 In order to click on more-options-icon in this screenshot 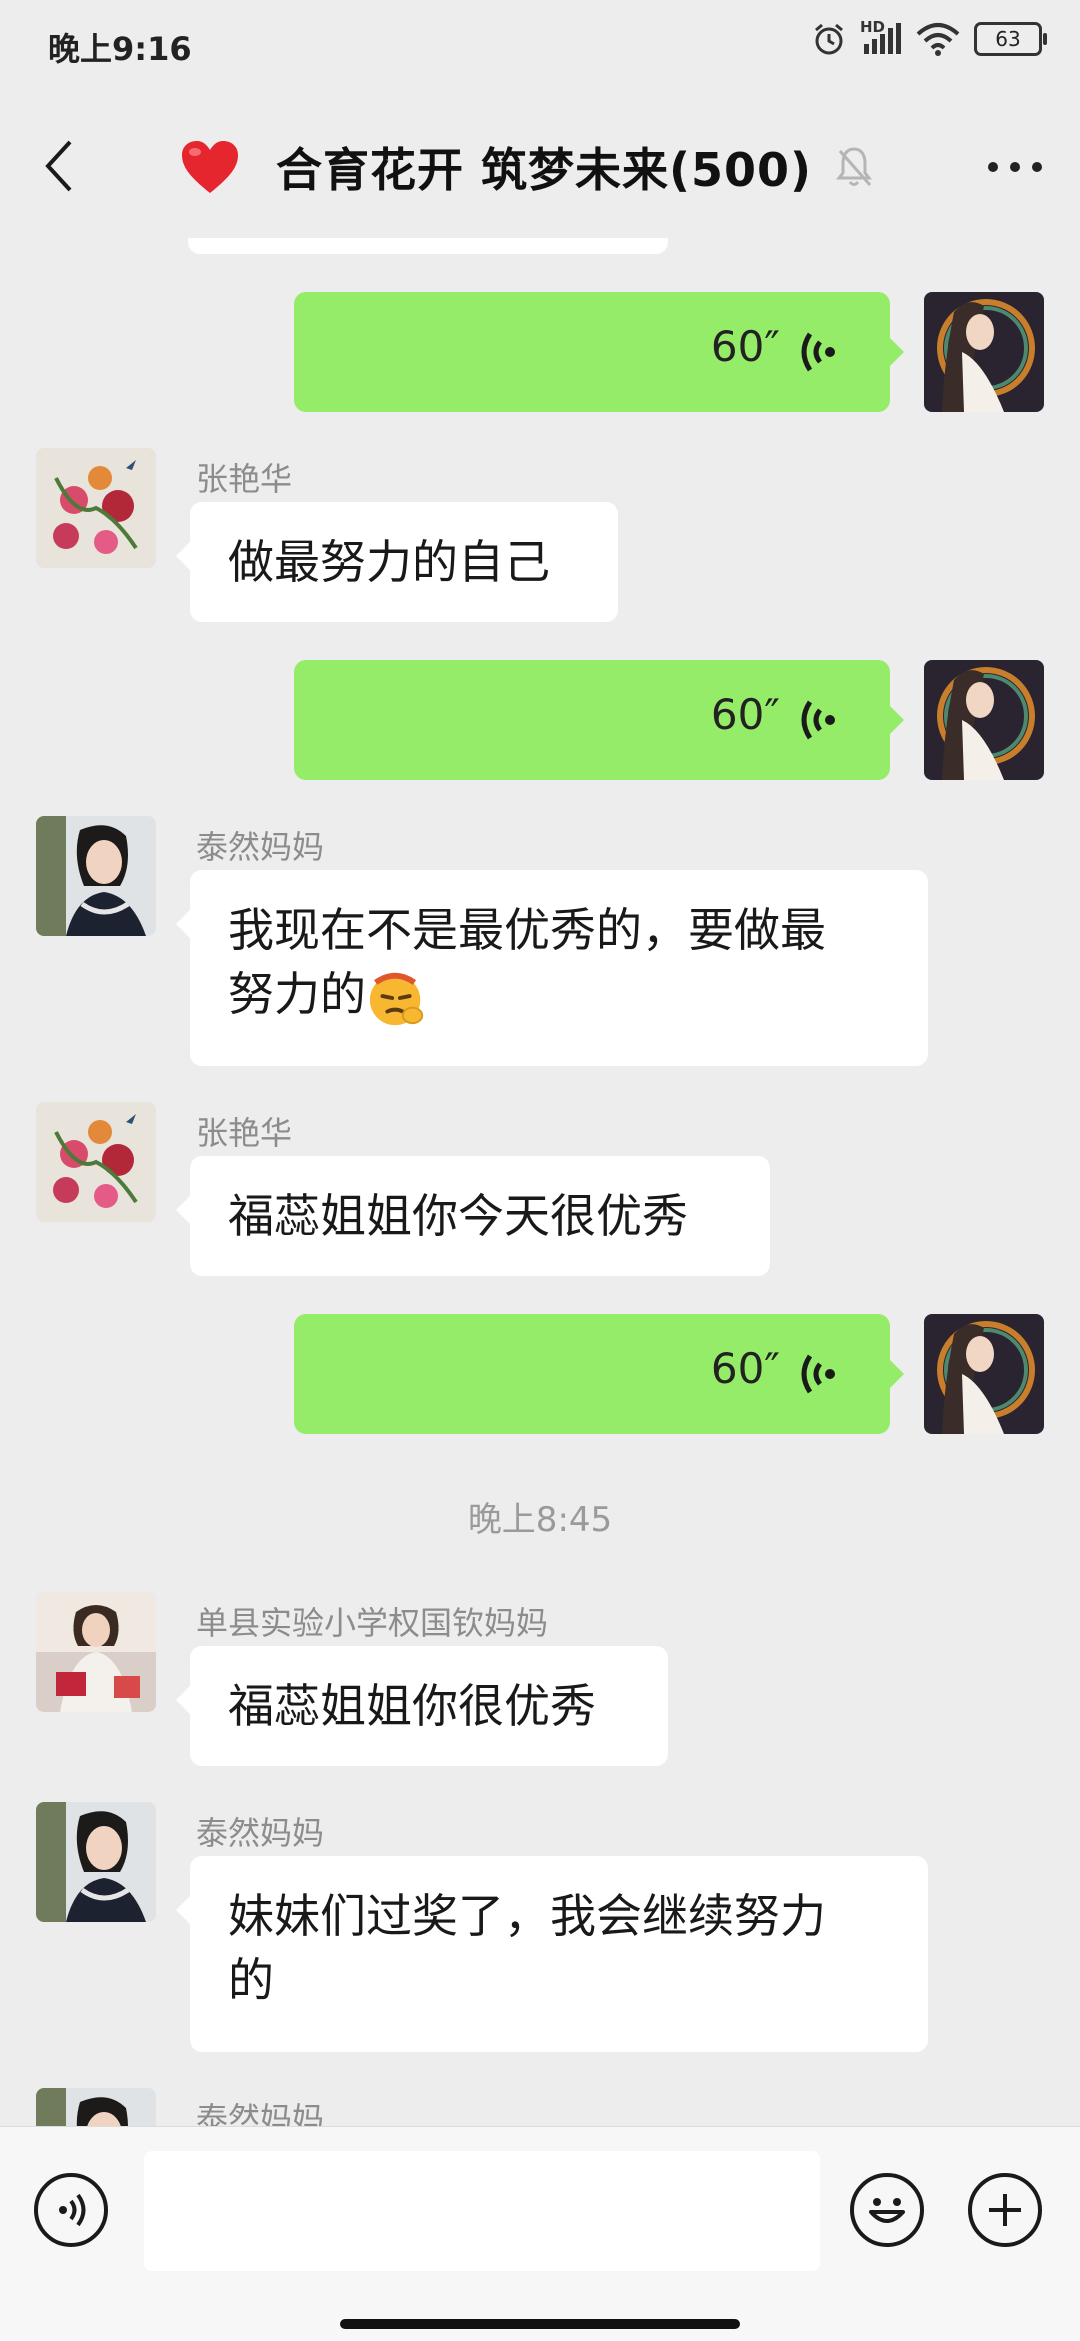, I will do `click(1015, 167)`.